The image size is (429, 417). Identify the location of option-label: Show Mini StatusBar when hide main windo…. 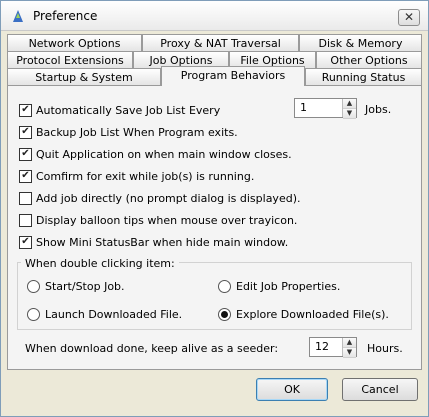
(162, 242).